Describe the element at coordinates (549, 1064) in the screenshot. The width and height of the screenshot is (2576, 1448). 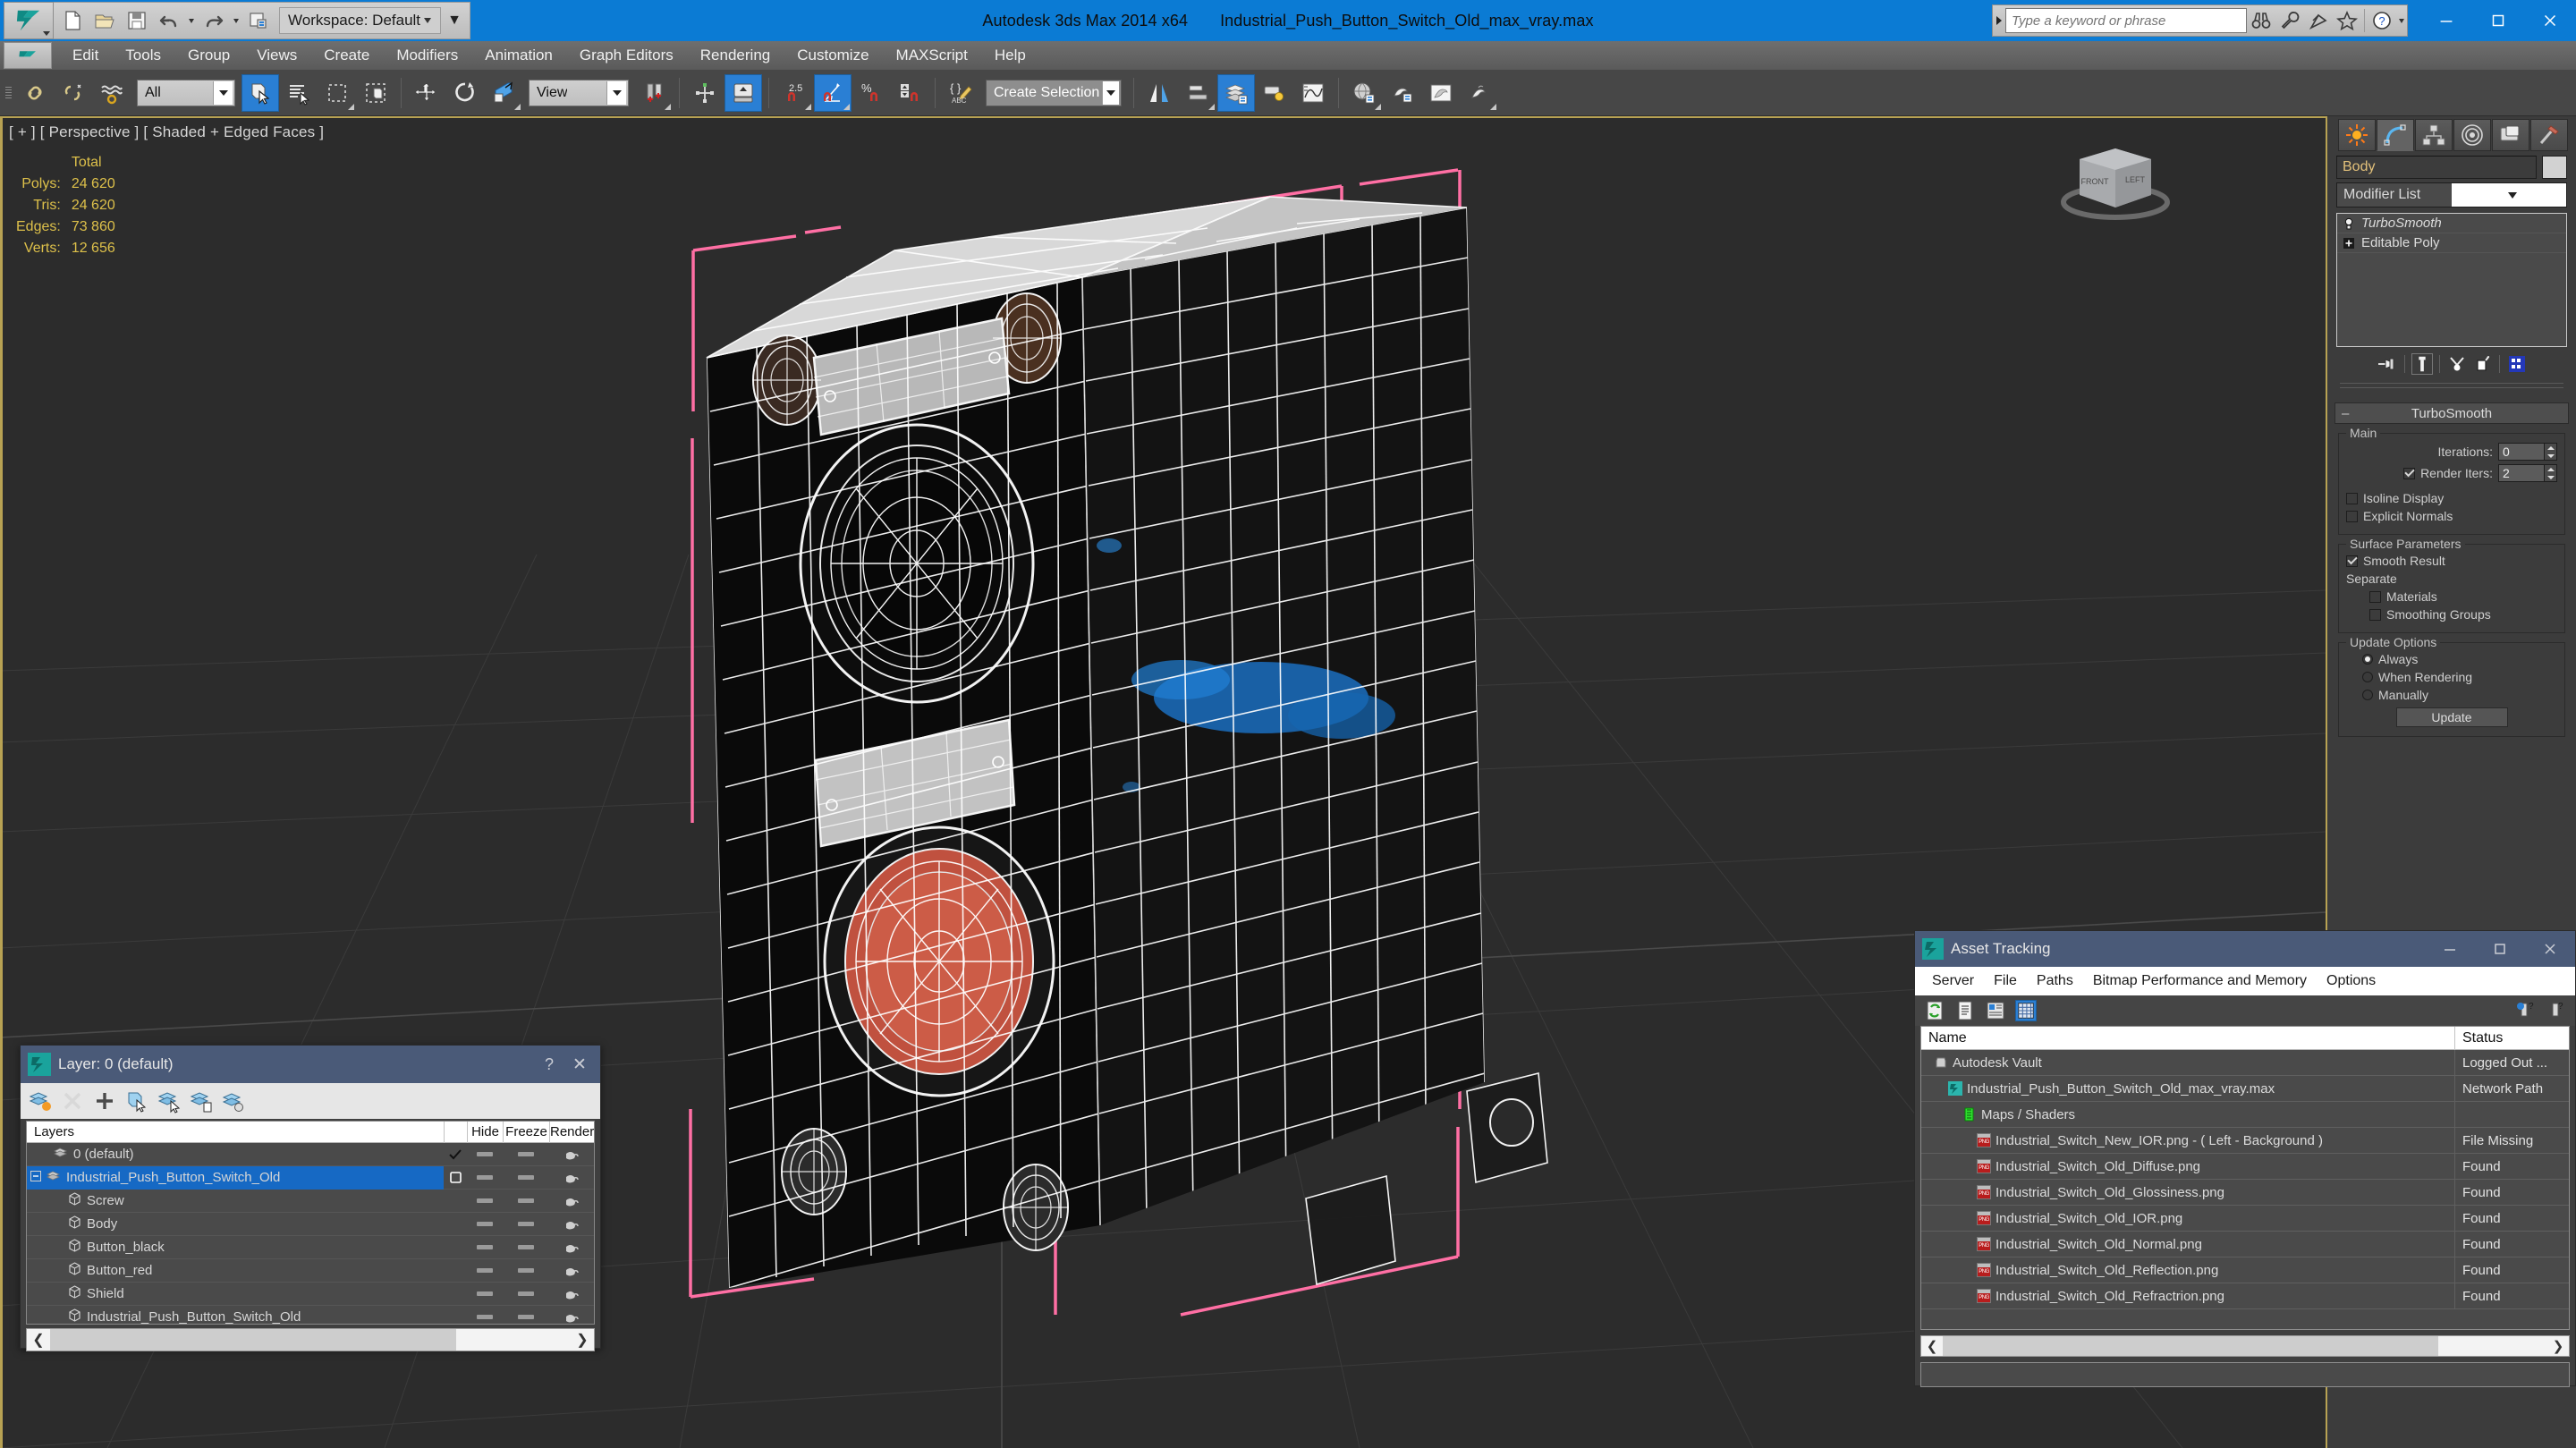
I see `layer-dialog-help-button: ?` at that location.